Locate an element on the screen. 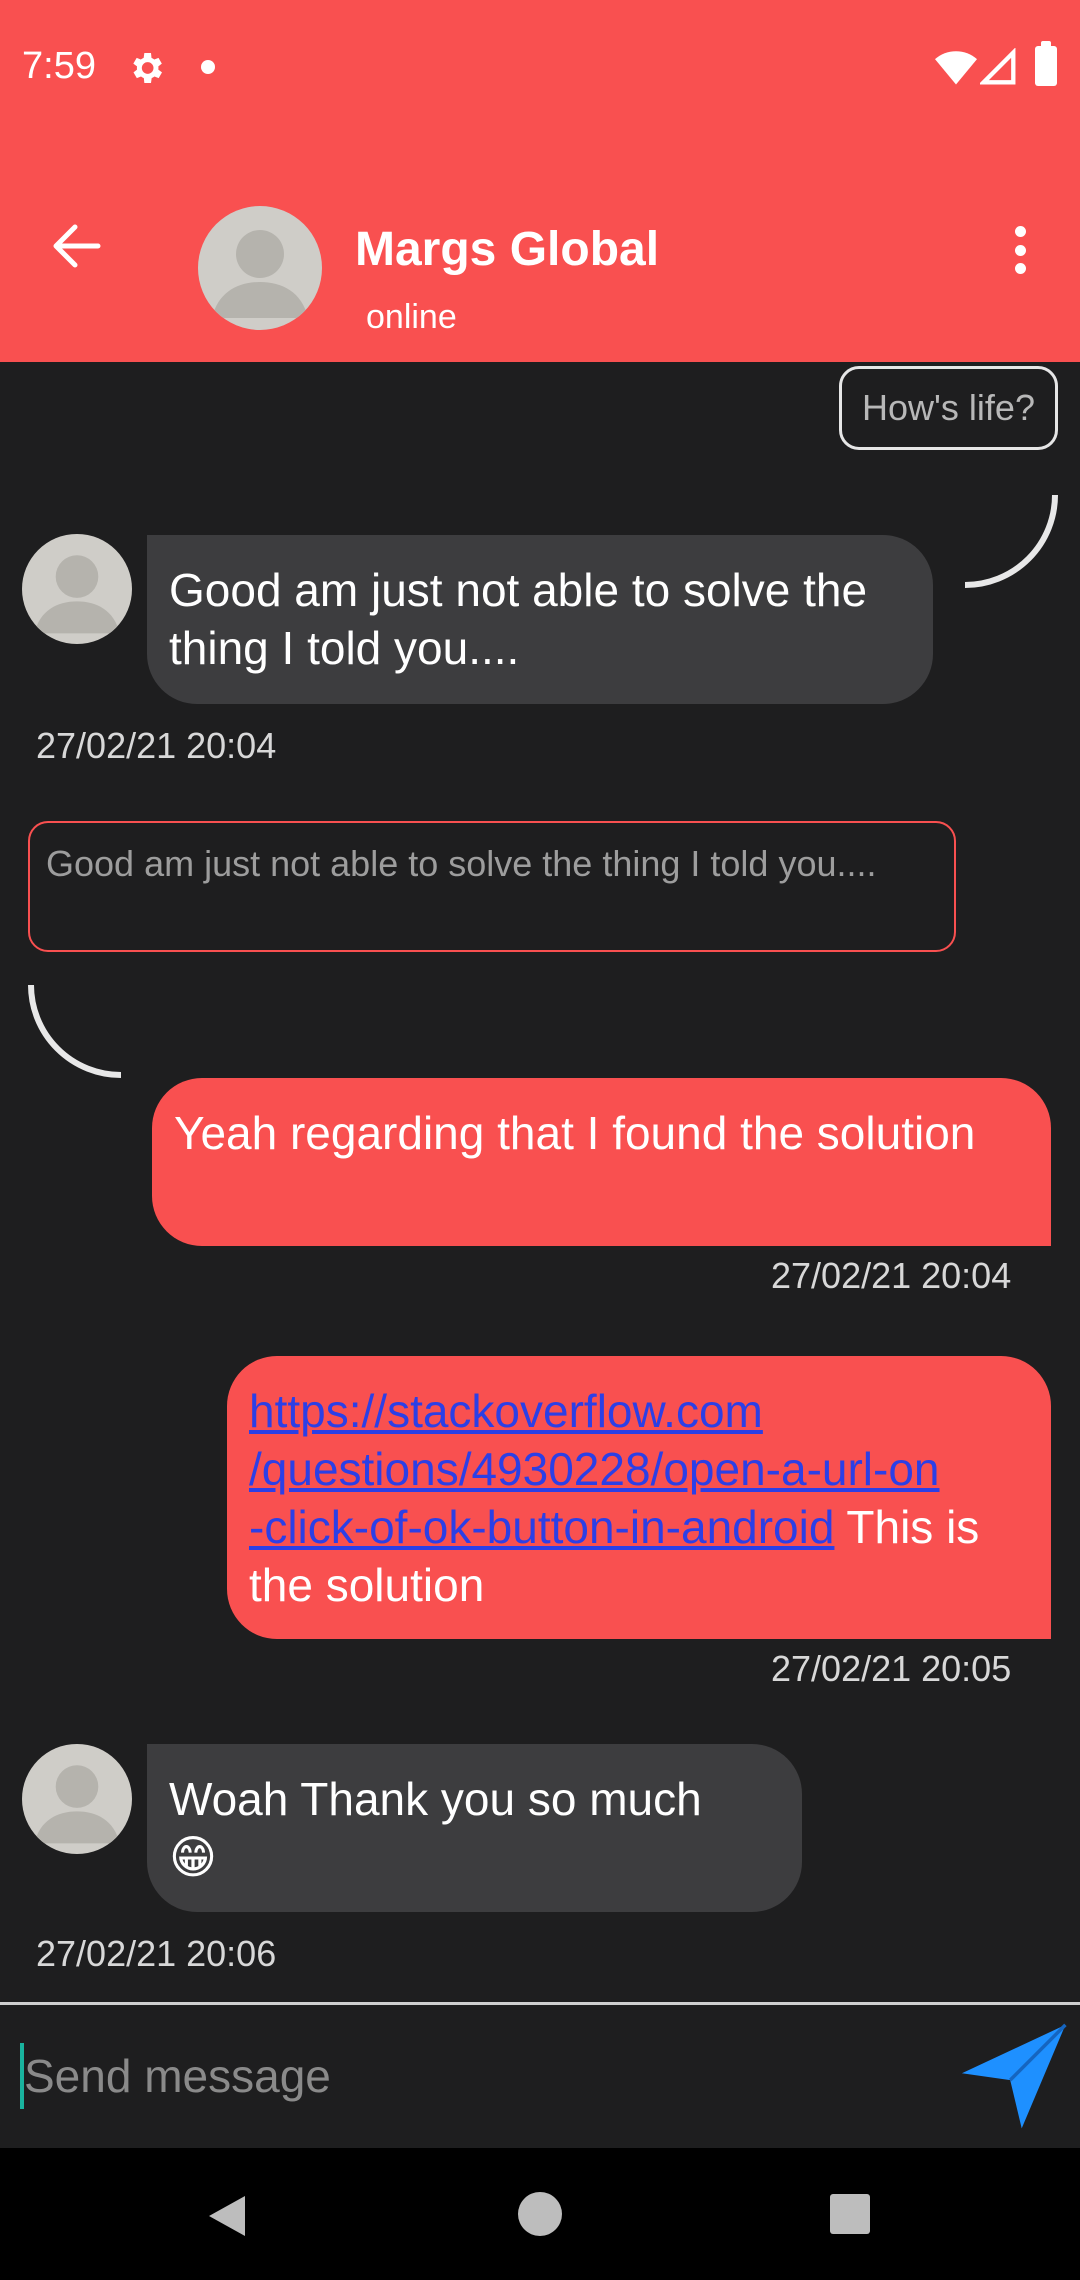  nav-home-icon is located at coordinates (540, 2214).